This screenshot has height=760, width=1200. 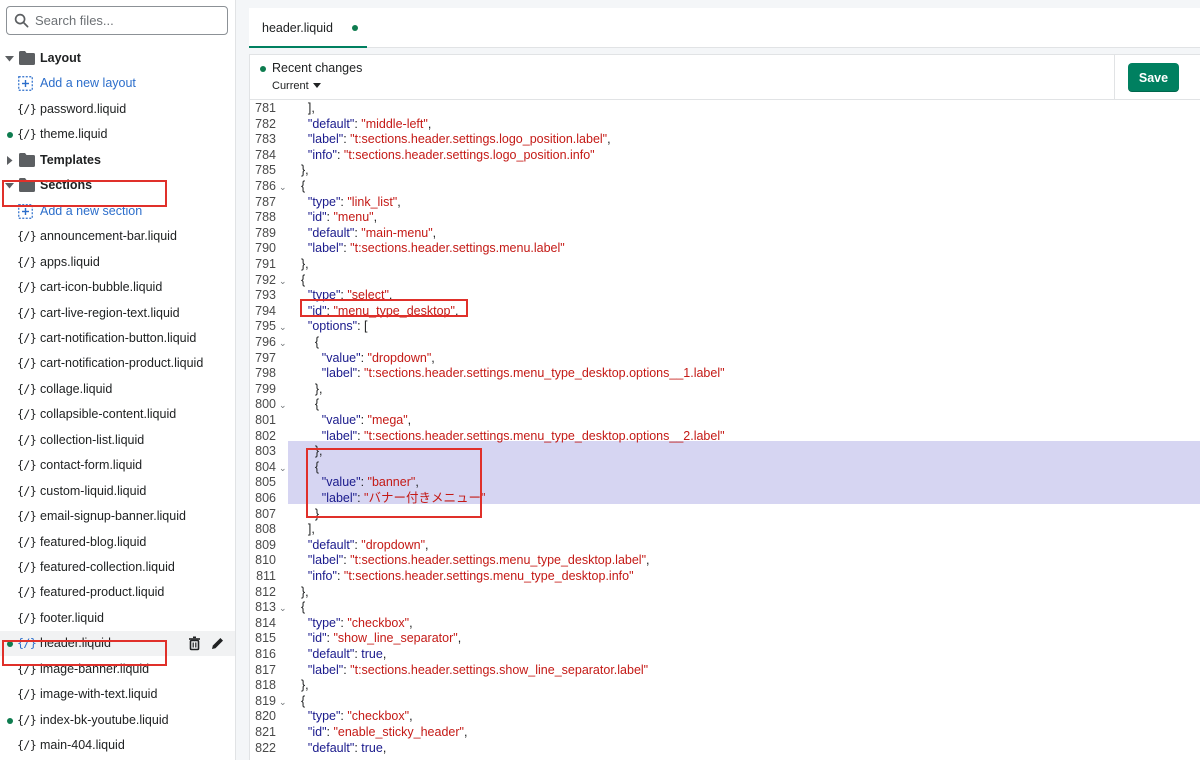 I want to click on add-file-icon, so click(x=25, y=83).